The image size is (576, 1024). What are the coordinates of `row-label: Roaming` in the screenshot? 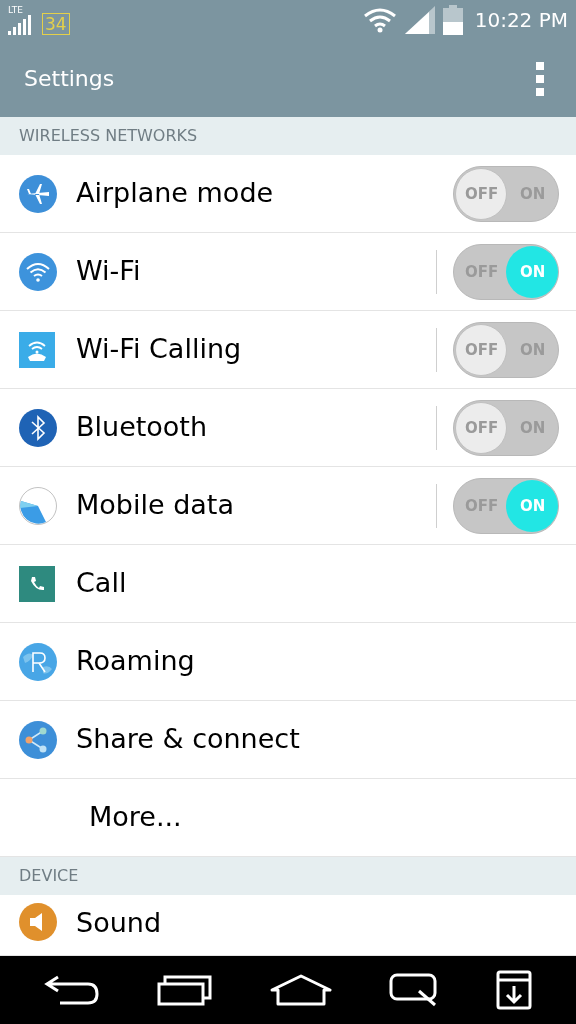 It's located at (135, 661).